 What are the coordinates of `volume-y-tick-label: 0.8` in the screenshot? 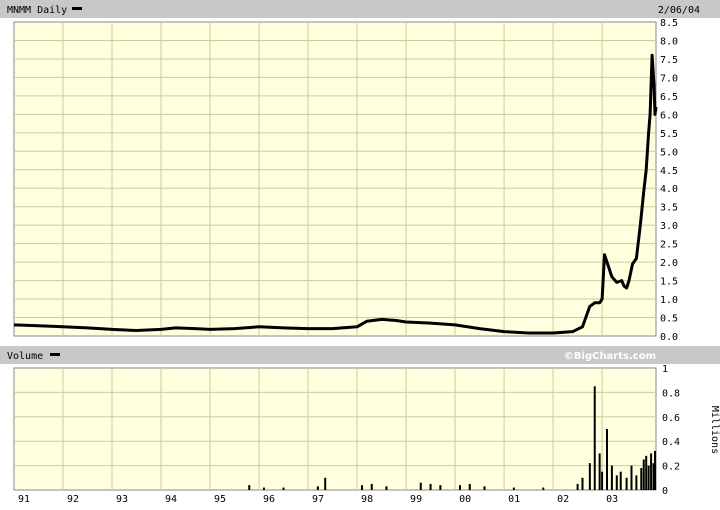 It's located at (671, 393).